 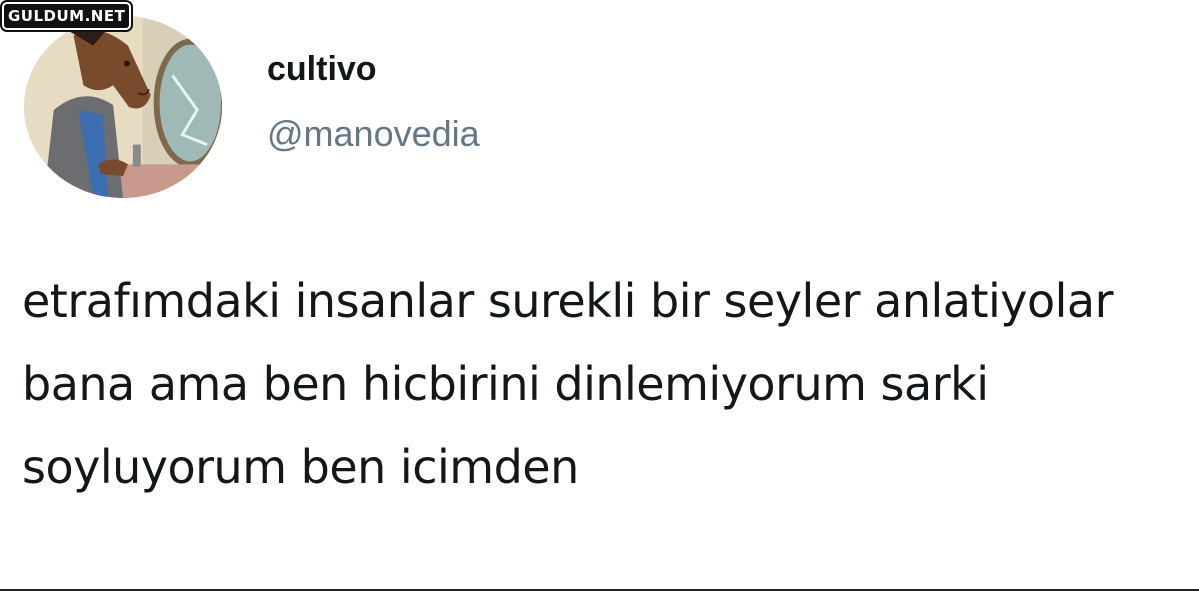 What do you see at coordinates (599, 590) in the screenshot?
I see `divider` at bounding box center [599, 590].